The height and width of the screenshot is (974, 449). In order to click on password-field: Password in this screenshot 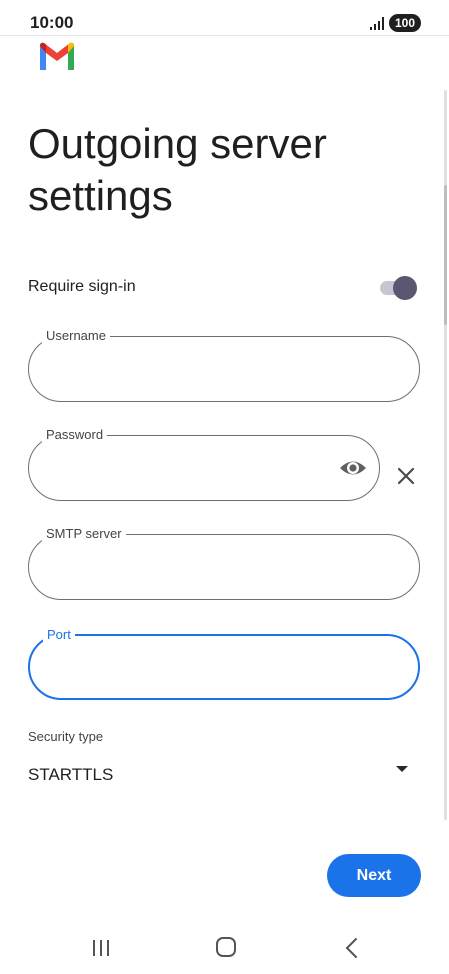, I will do `click(204, 463)`.